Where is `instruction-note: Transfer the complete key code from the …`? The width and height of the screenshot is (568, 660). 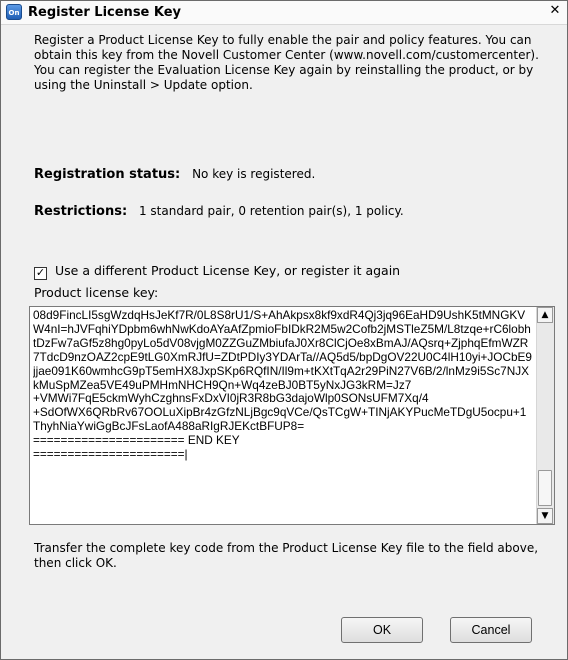 instruction-note: Transfer the complete key code from the … is located at coordinates (286, 555).